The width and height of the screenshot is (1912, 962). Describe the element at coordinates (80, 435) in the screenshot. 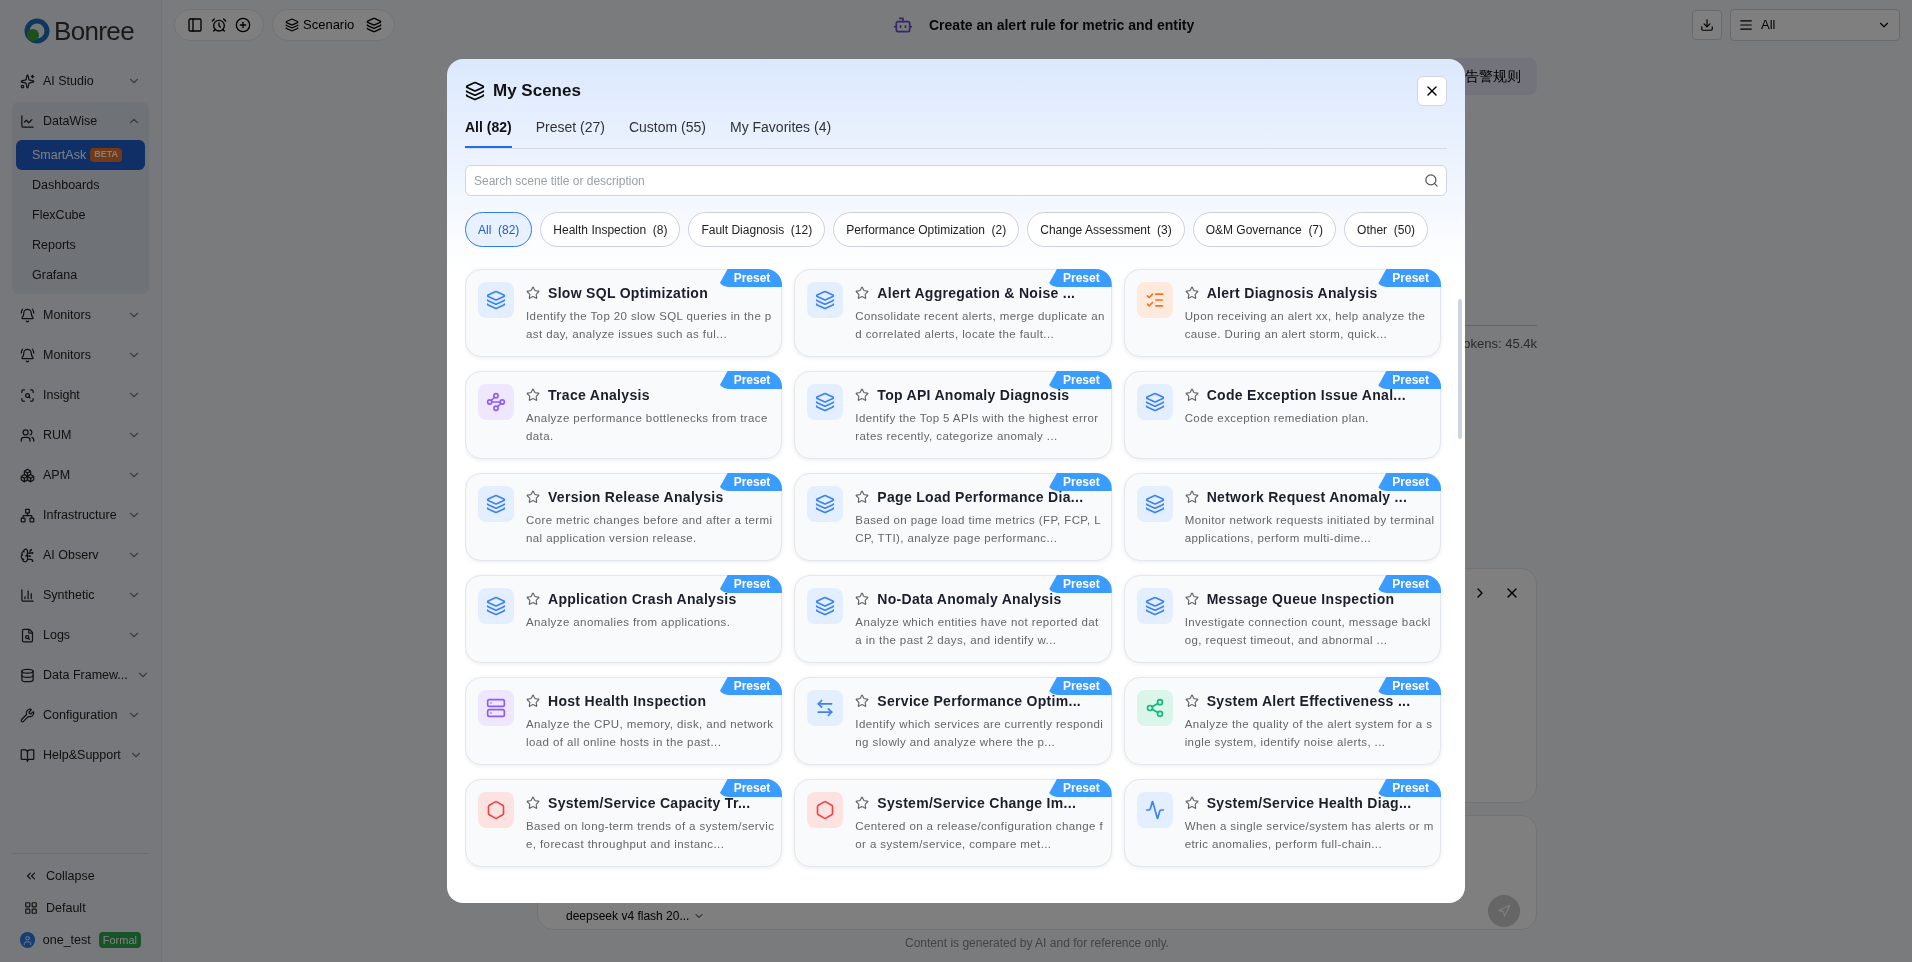

I see `nav-item: RUM` at that location.